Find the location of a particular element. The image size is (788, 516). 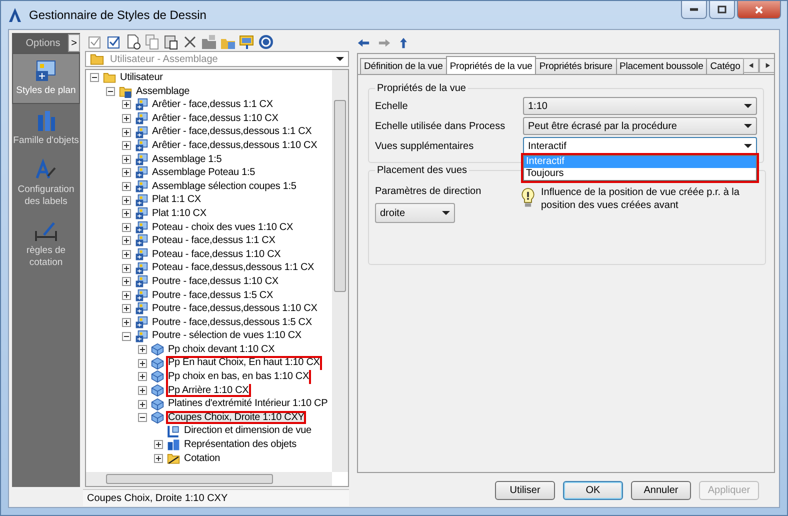

tree-item: Poutre - face,dessus 1:5 CX is located at coordinates (213, 295).